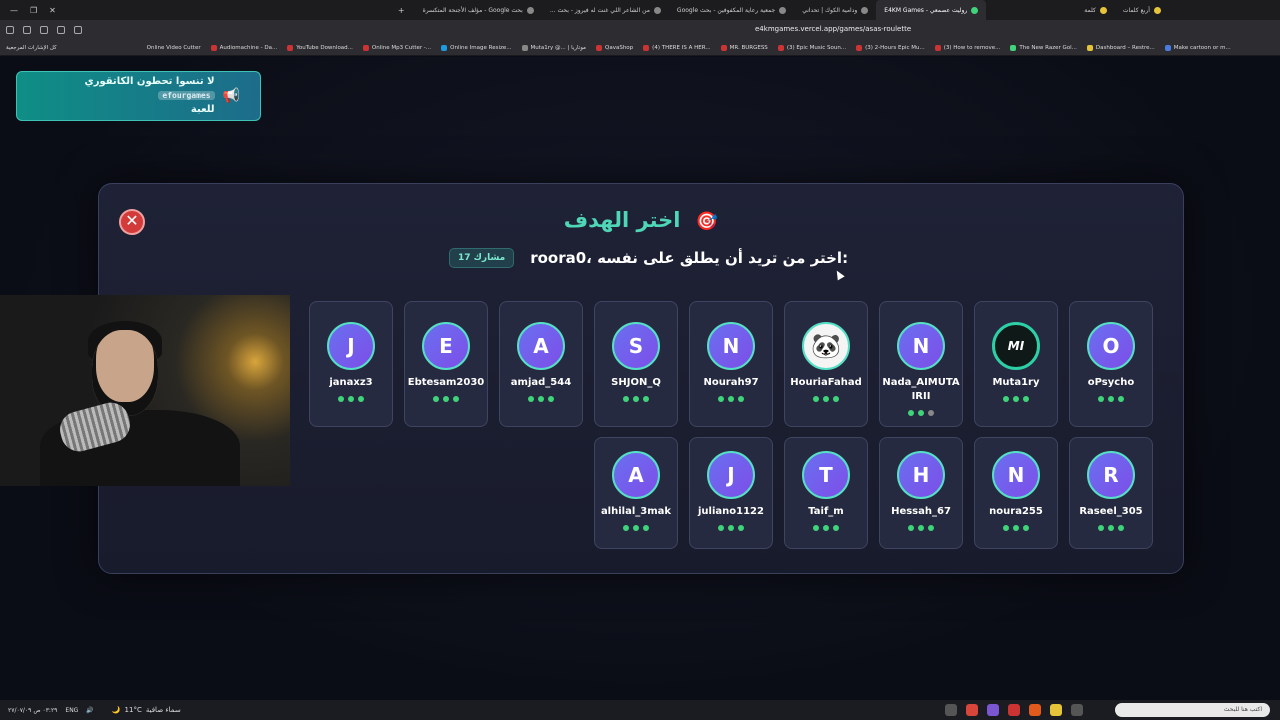 The image size is (1280, 720). I want to click on bookmark-item: كل الإشارات المرجعية, so click(31, 48).